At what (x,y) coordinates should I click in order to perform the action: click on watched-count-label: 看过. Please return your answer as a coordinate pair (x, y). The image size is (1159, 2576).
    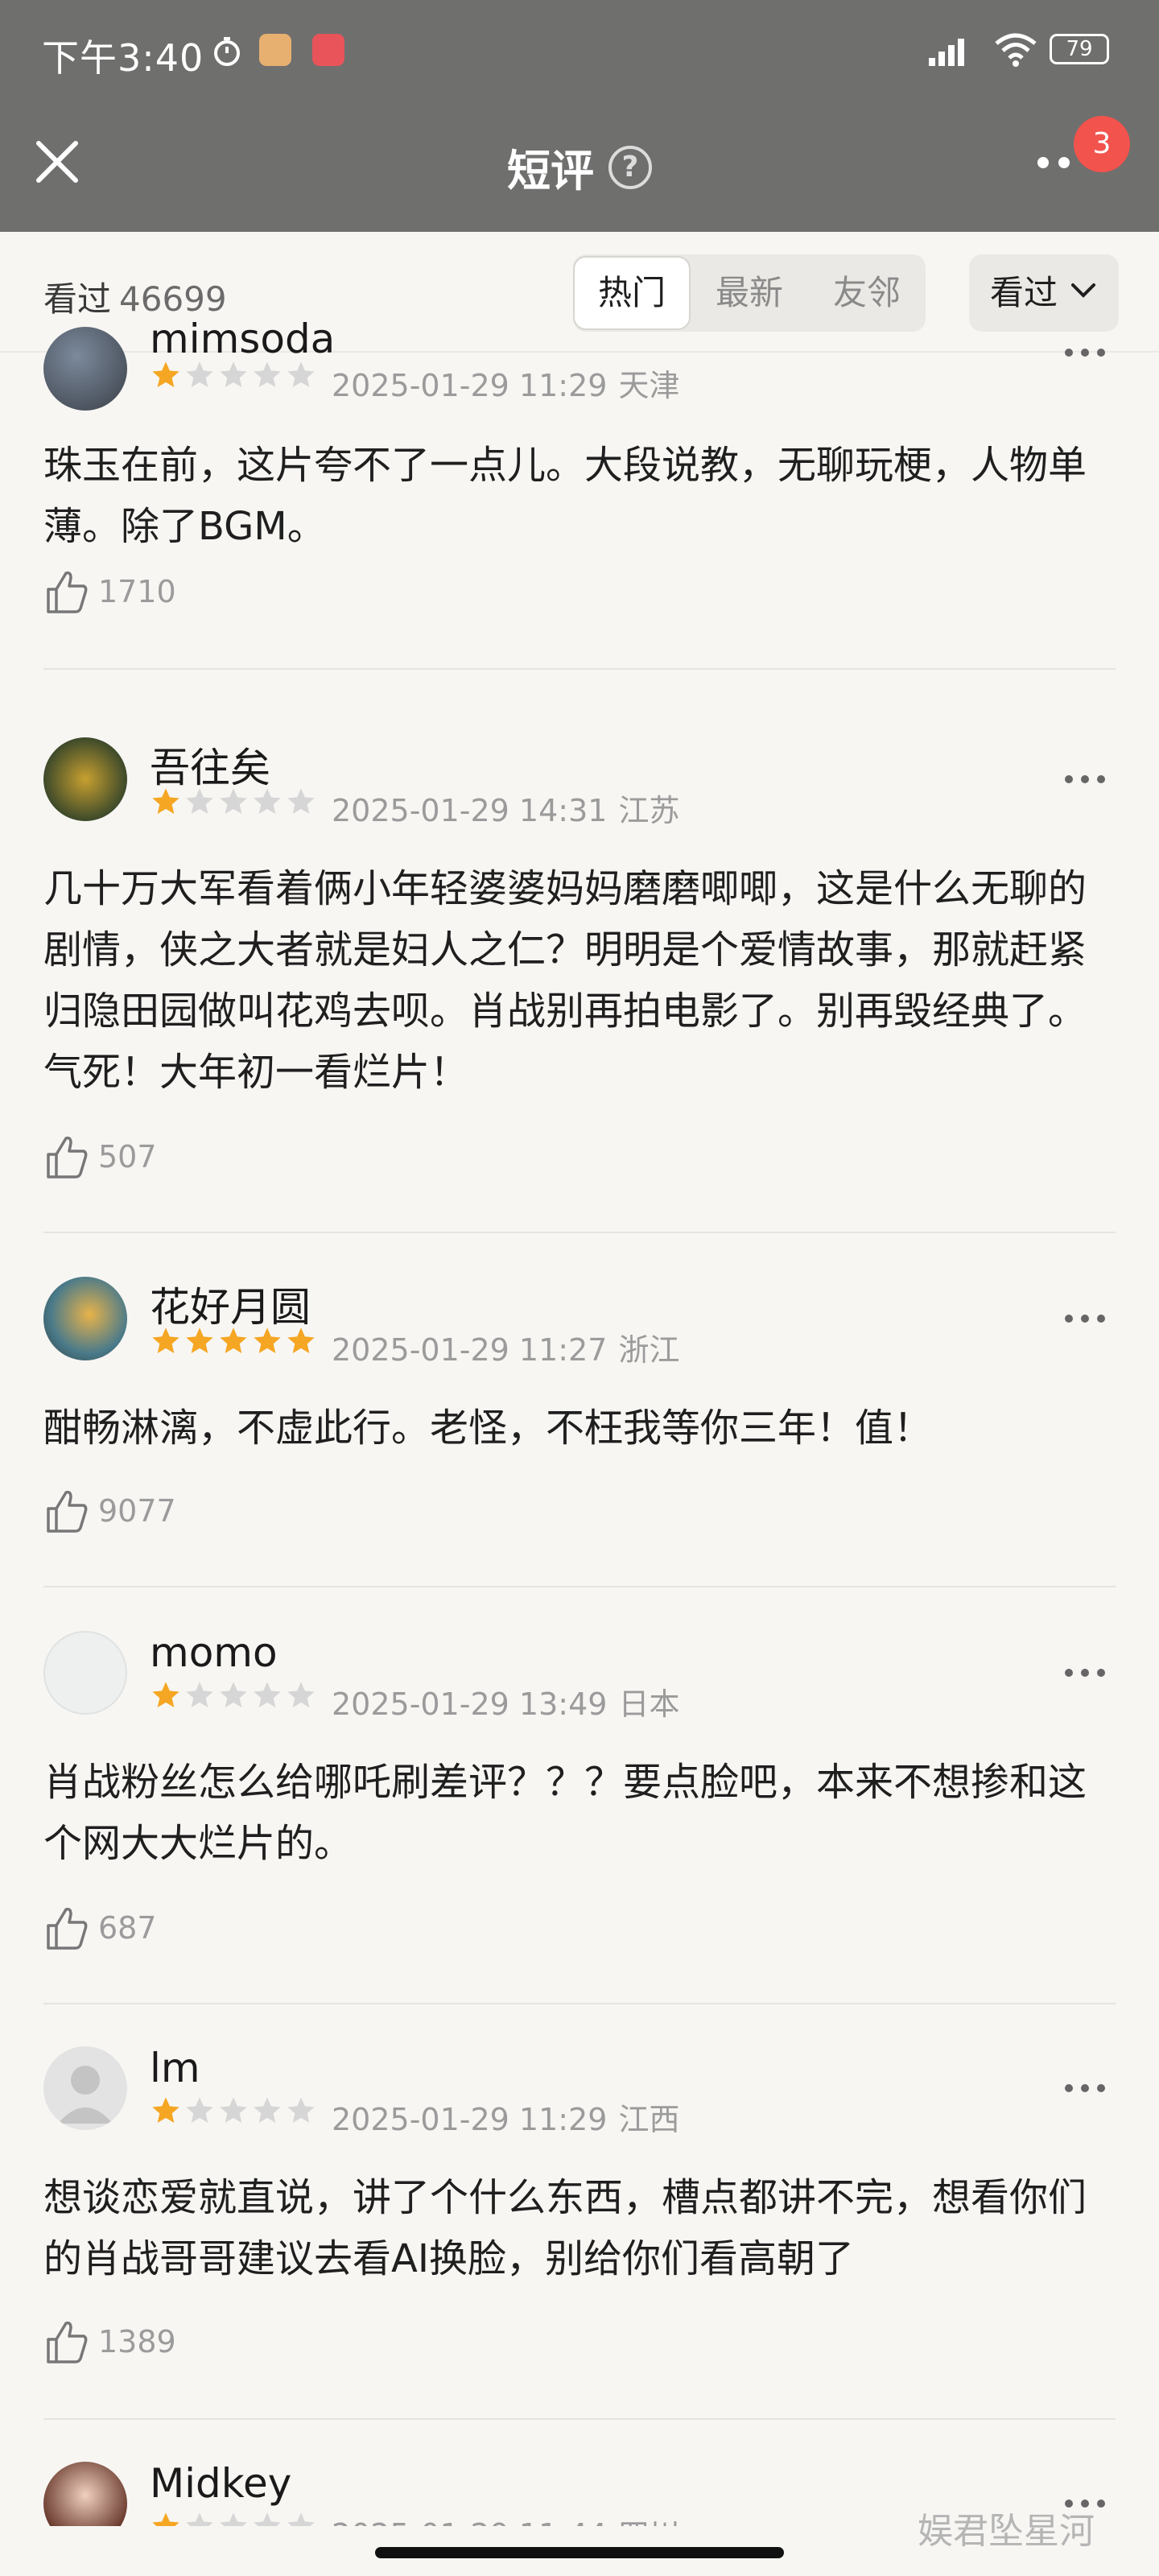
    Looking at the image, I should click on (77, 299).